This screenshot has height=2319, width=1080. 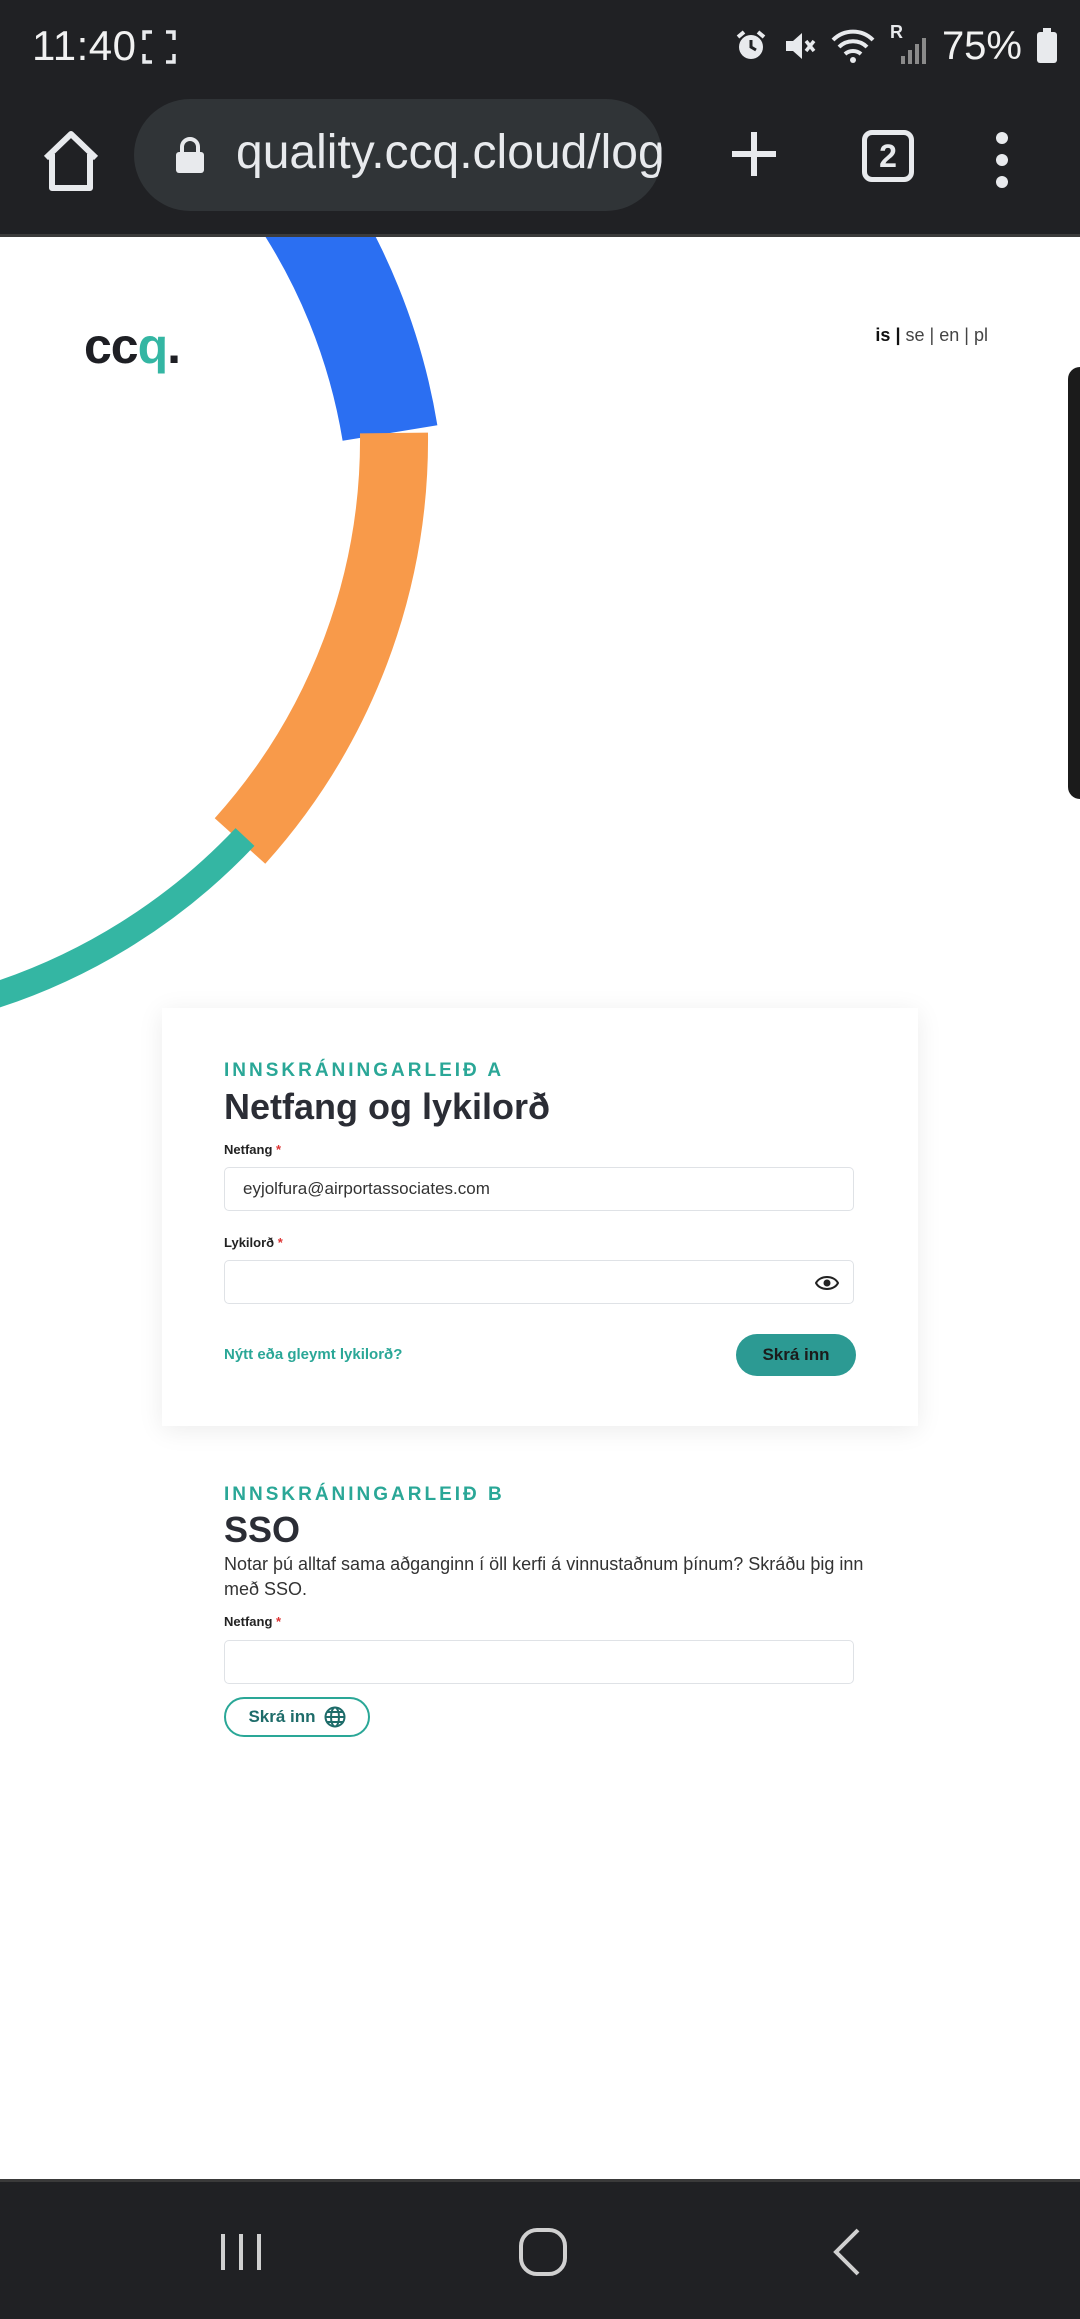 I want to click on browser-toolbar: quality.ccq.cloud/log 2, so click(x=540, y=164).